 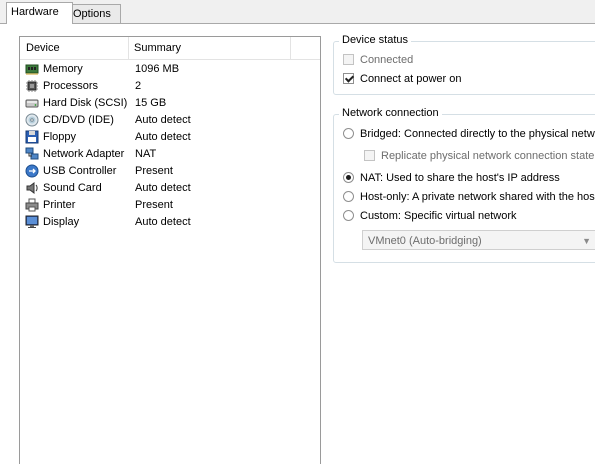 What do you see at coordinates (170, 86) in the screenshot?
I see `device-row-processors: Processors 2` at bounding box center [170, 86].